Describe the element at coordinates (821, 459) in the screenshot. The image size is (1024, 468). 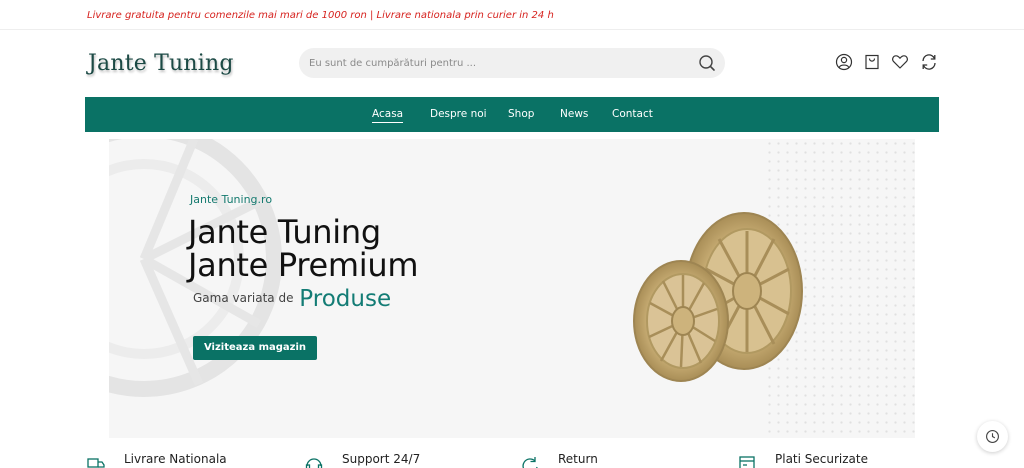
I see `feature-label: Plati Securizate` at that location.